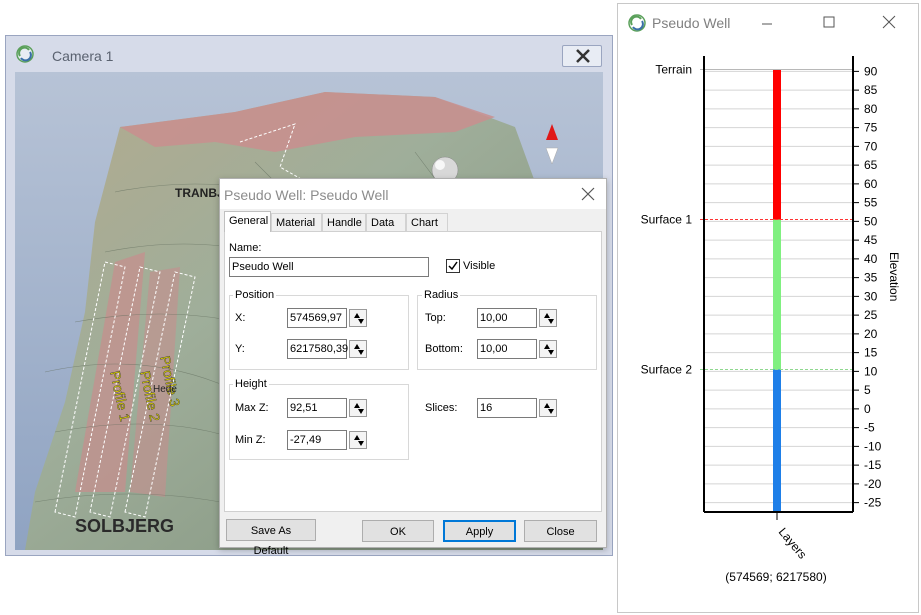 This screenshot has height=615, width=921. I want to click on y-tick-label: 40, so click(871, 259).